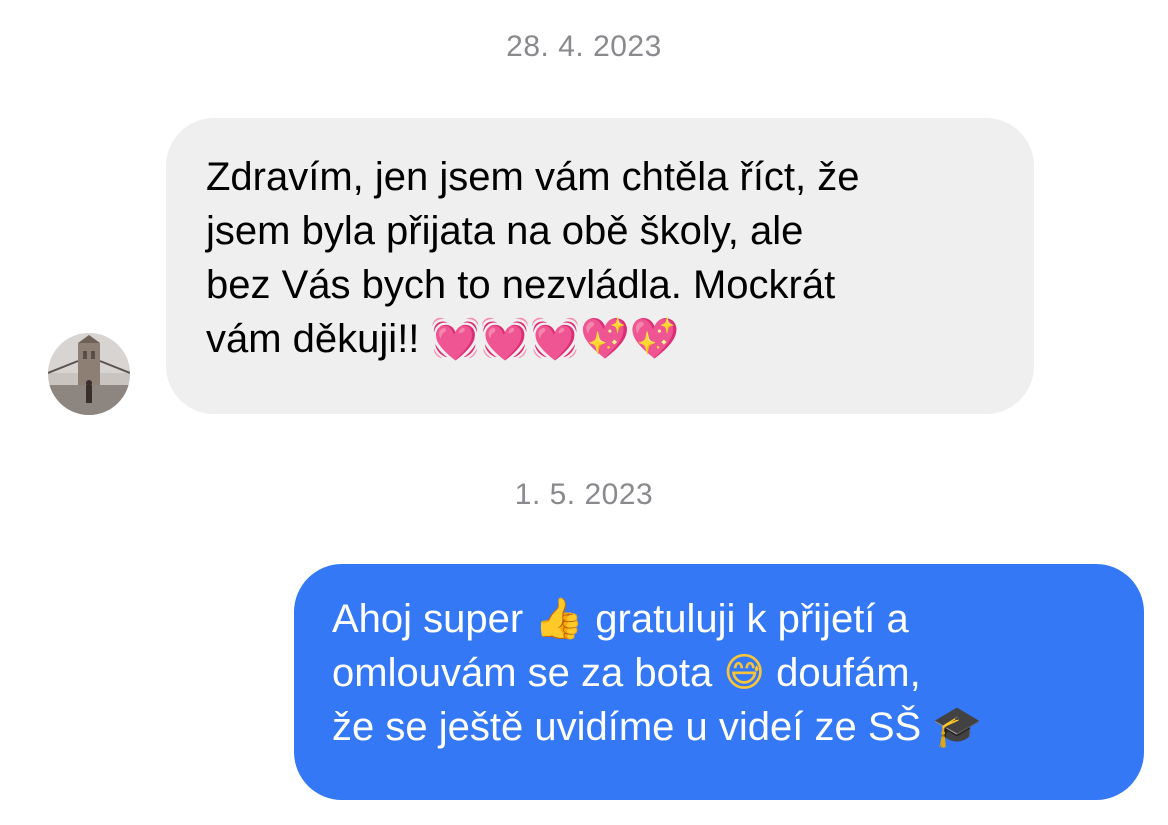 Image resolution: width=1168 pixels, height=825 pixels. I want to click on message-text: doufám,, so click(848, 673).